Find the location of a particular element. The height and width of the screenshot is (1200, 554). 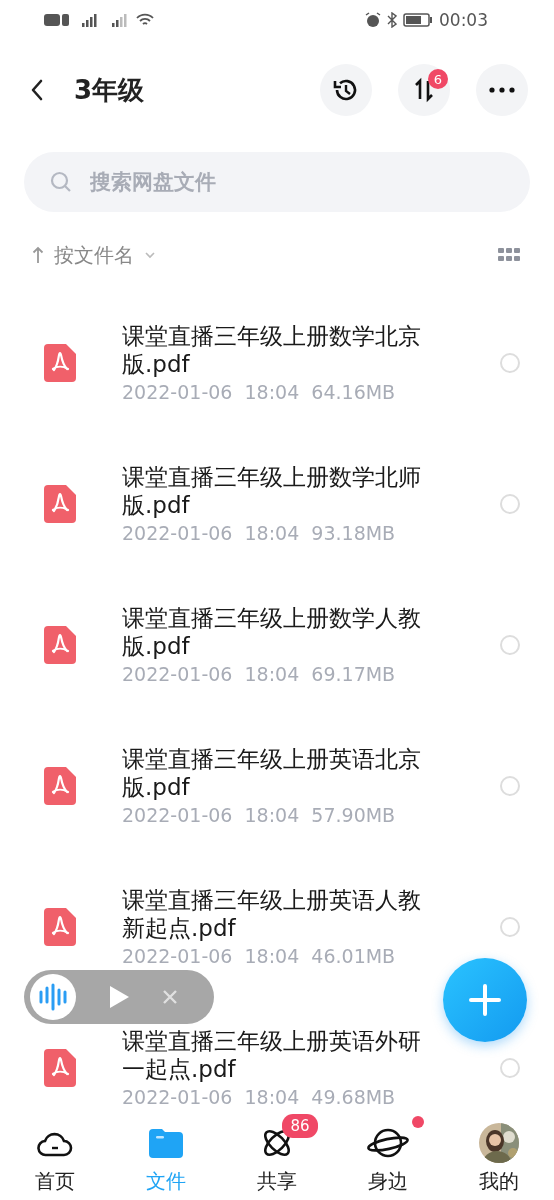

file-name: 课堂直播三年级上册英语人教新起点.pdf is located at coordinates (278, 914).